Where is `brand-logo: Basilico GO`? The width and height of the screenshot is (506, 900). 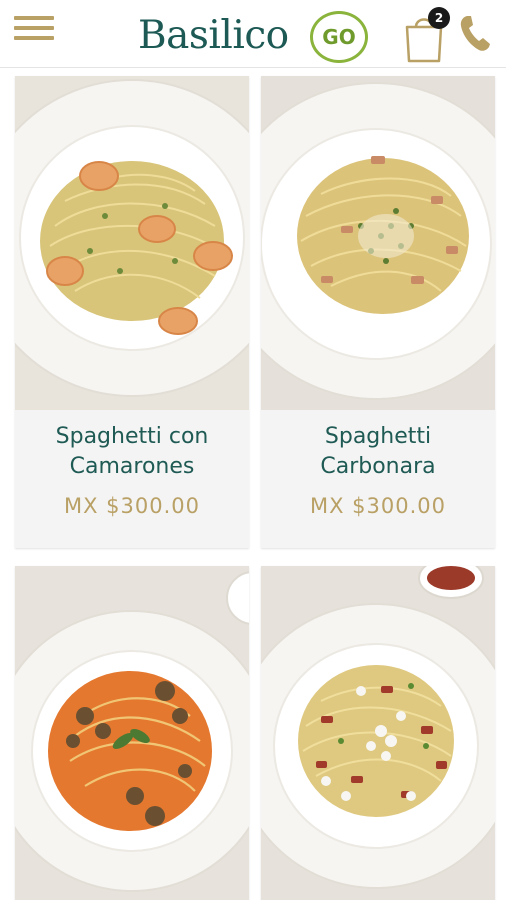
brand-logo: Basilico GO is located at coordinates (254, 37).